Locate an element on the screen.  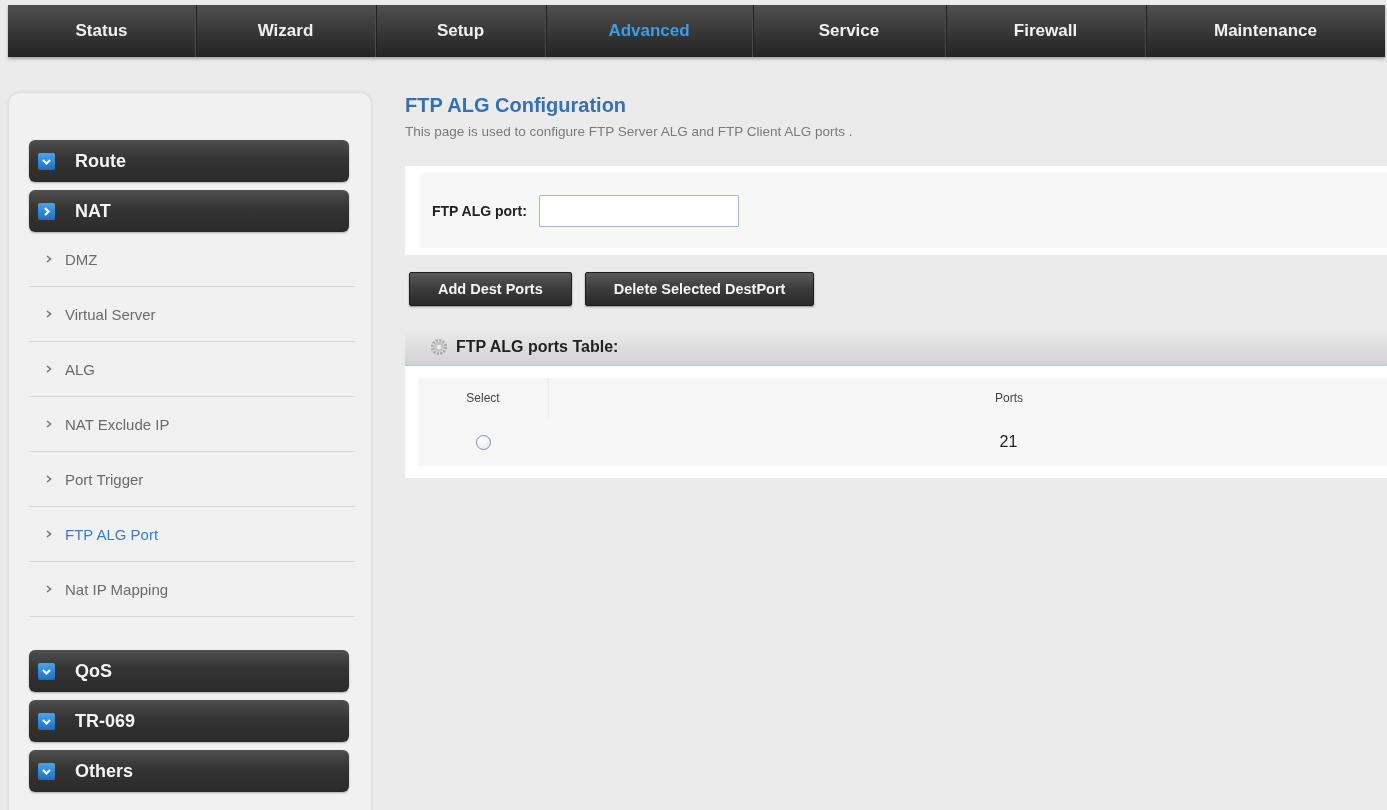
column-header: Ports is located at coordinates (1009, 398).